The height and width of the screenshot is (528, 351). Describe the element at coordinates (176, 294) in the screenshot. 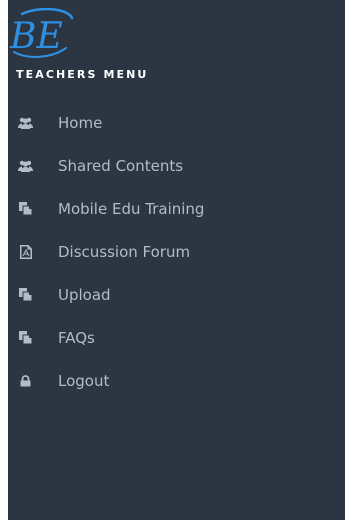

I see `sidebar-item-upload: Upload` at that location.